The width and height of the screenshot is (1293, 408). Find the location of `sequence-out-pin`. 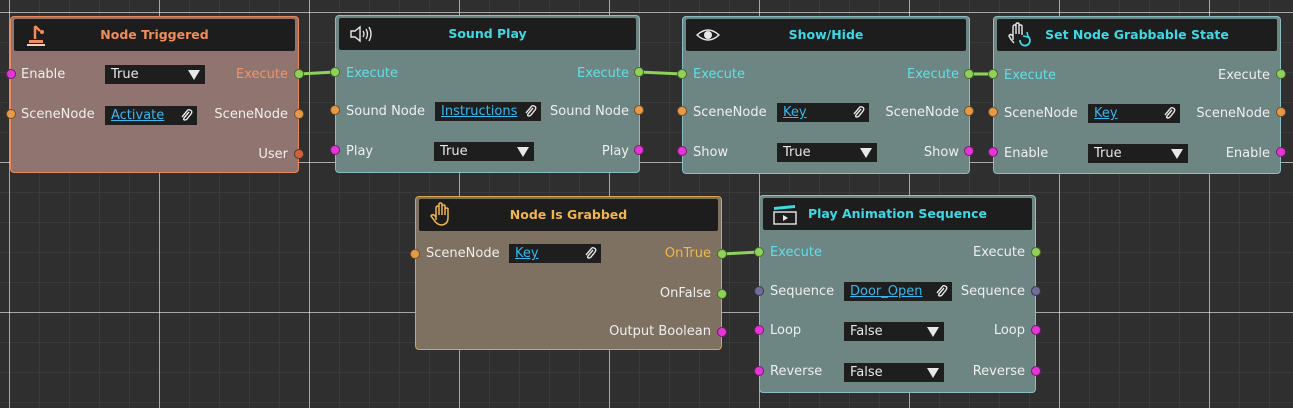

sequence-out-pin is located at coordinates (1036, 291).